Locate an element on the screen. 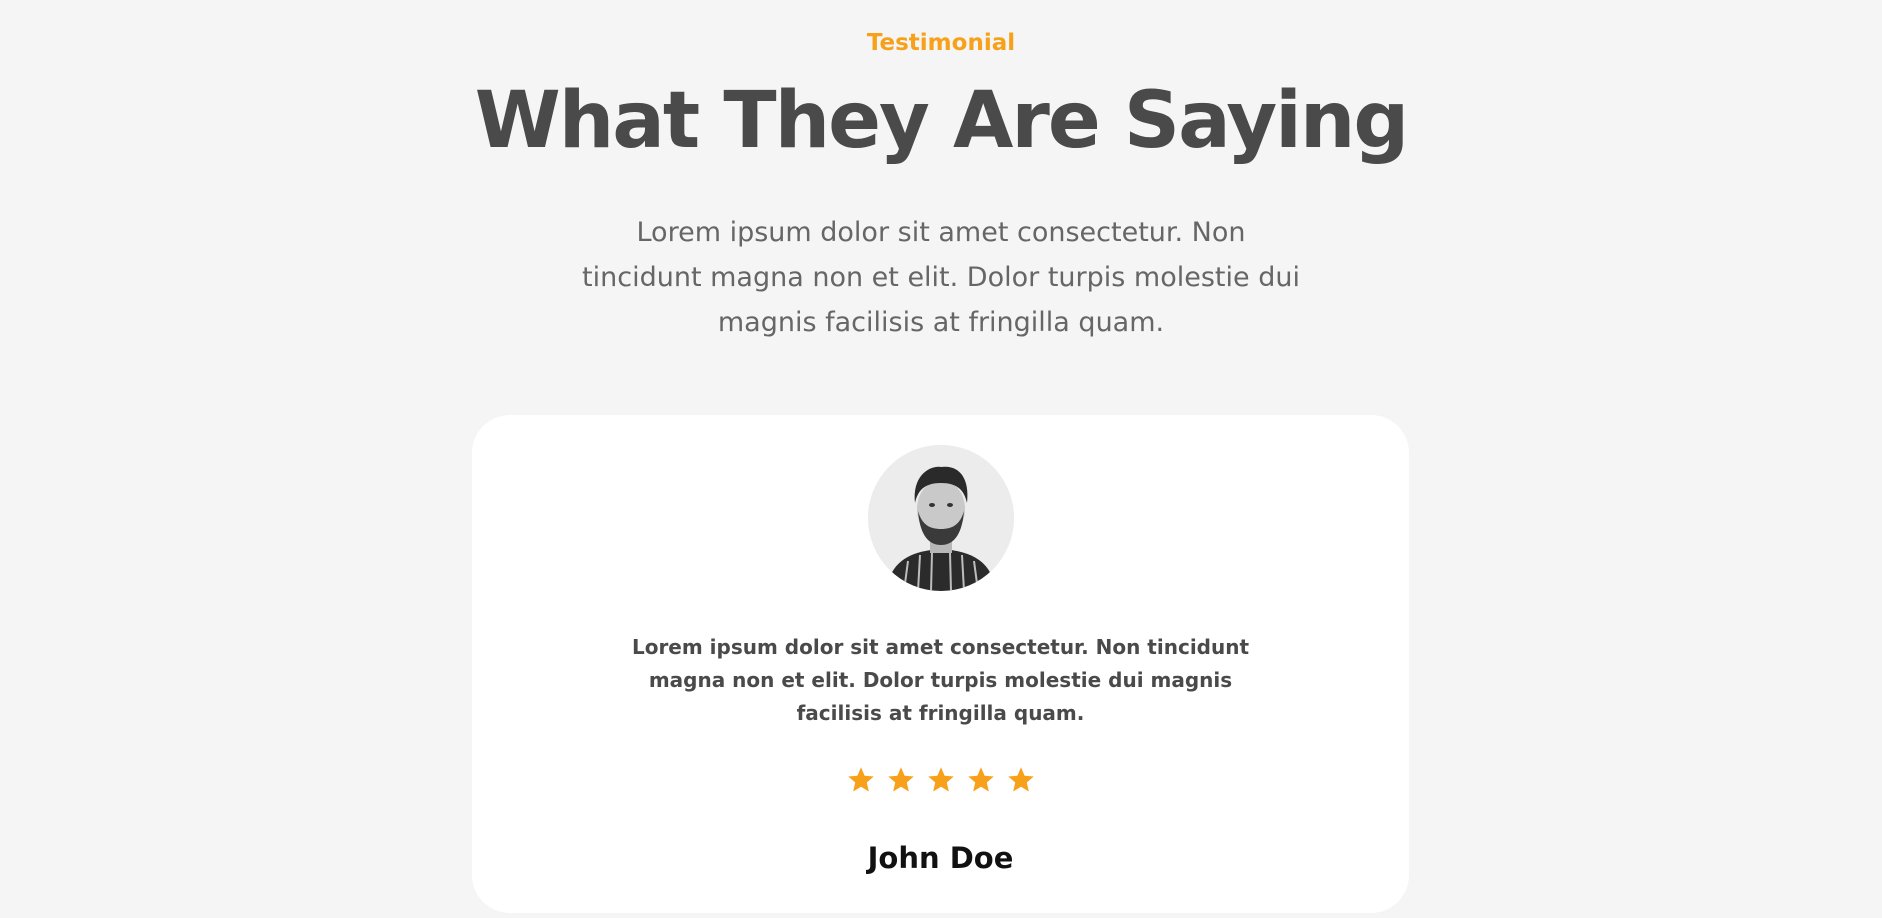 Image resolution: width=1882 pixels, height=918 pixels. avatar-photo is located at coordinates (941, 518).